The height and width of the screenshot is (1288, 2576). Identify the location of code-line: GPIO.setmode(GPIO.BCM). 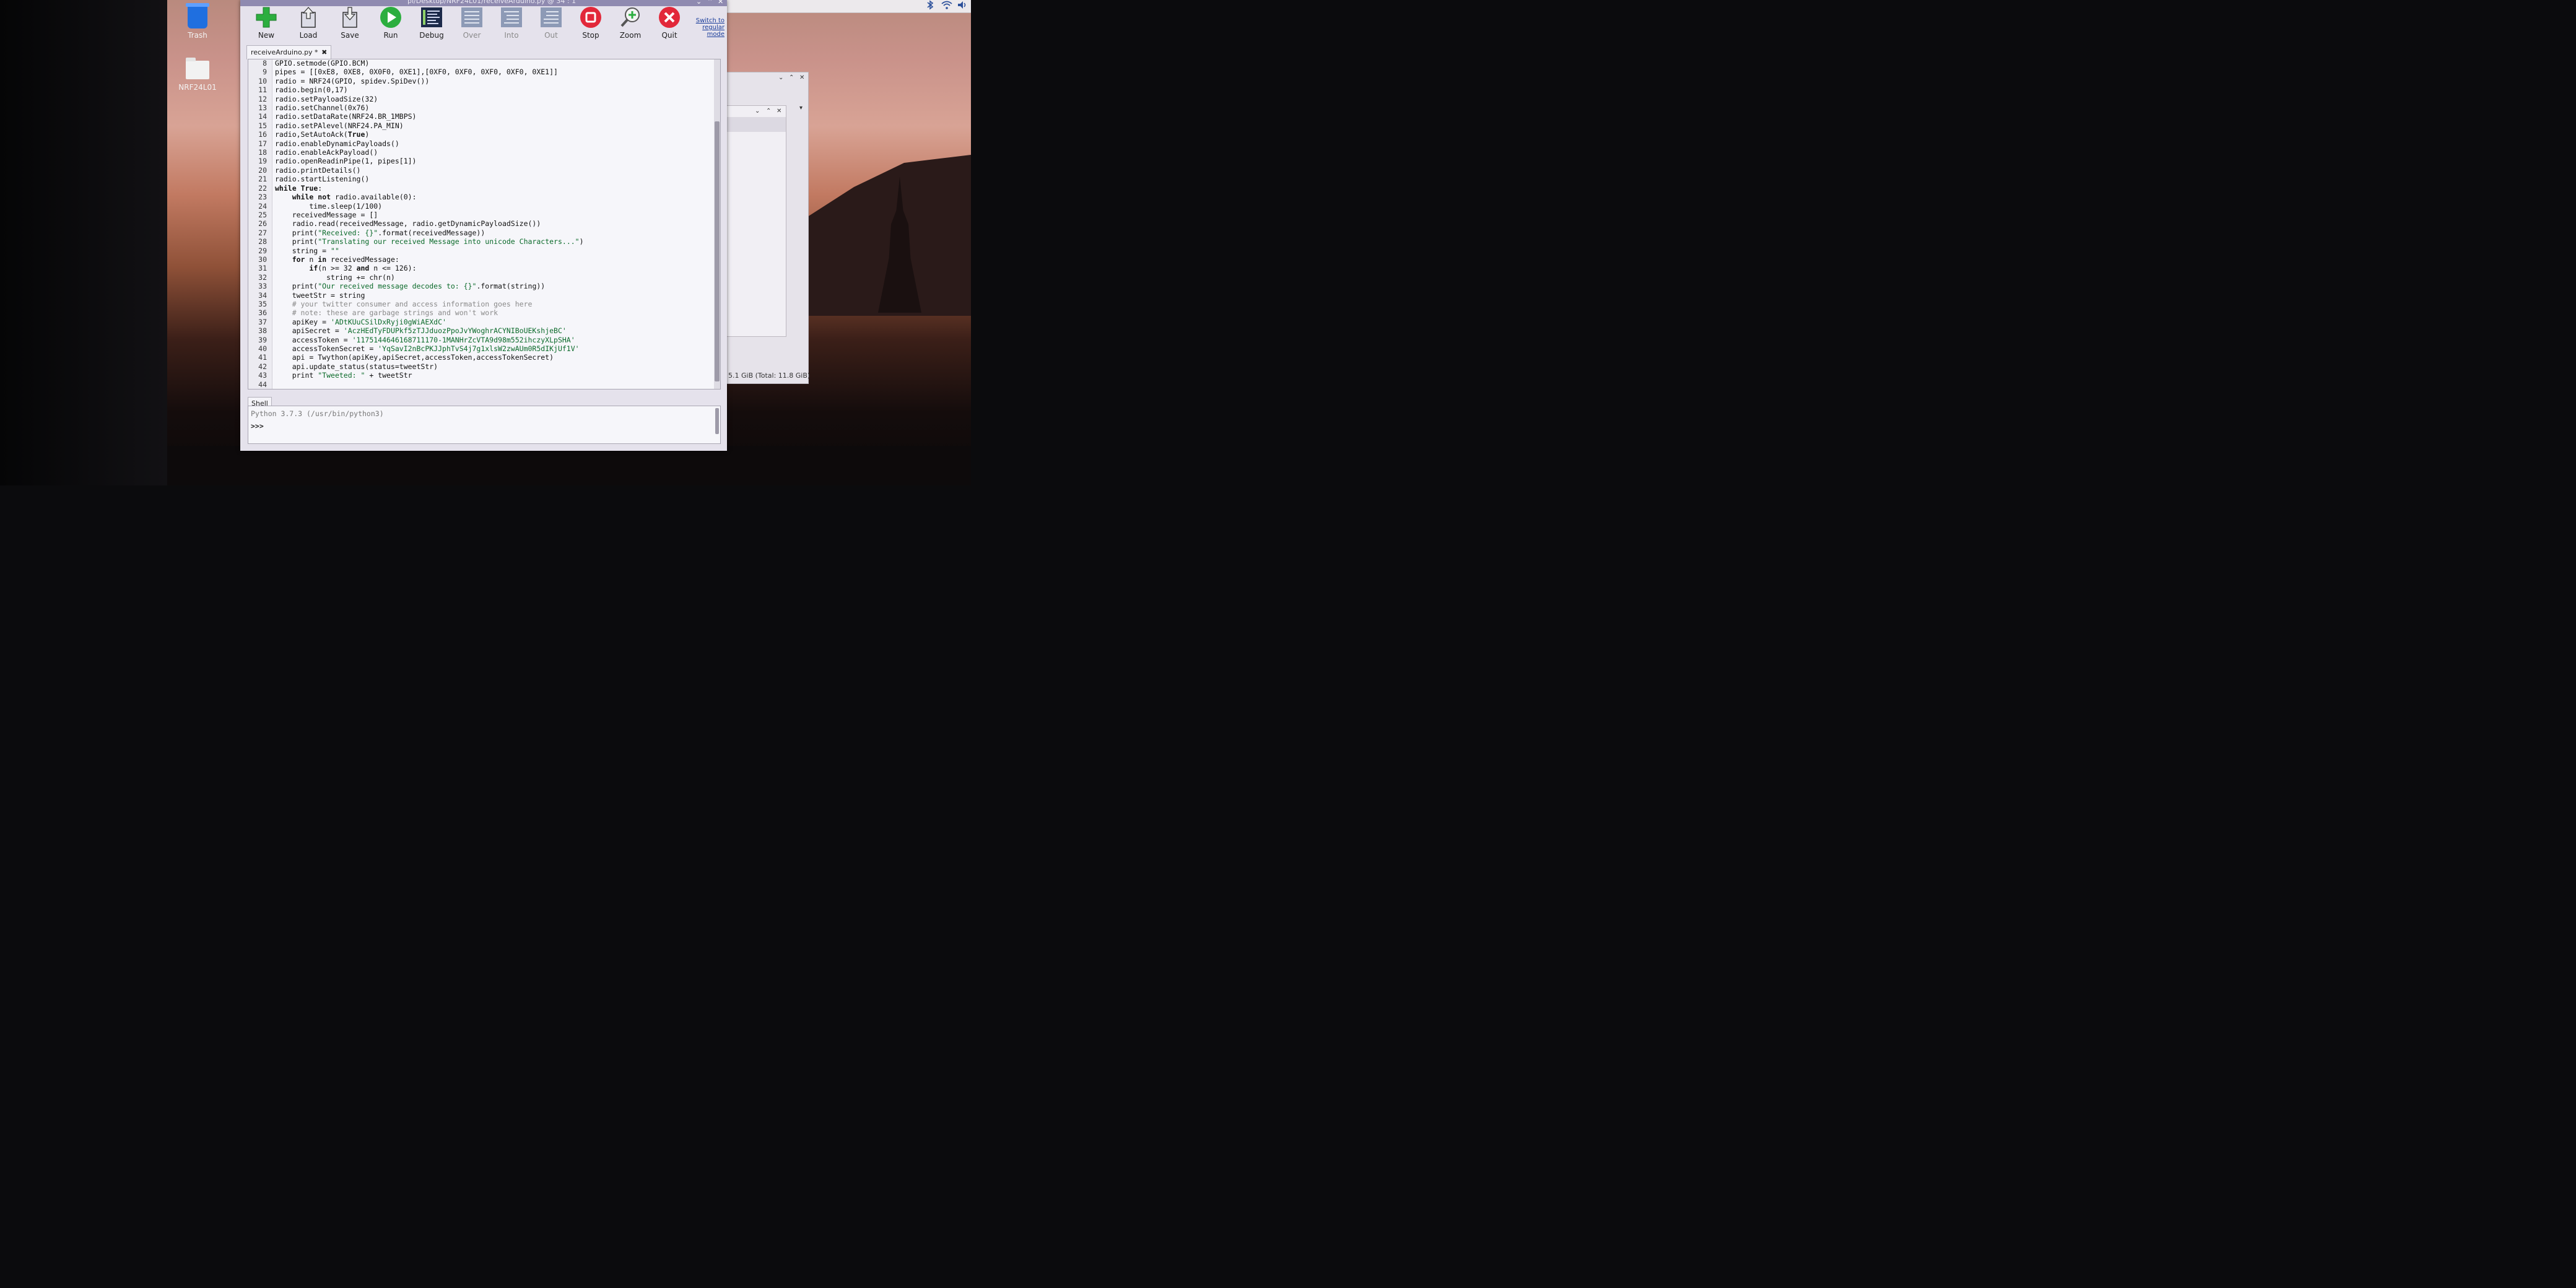
(429, 63).